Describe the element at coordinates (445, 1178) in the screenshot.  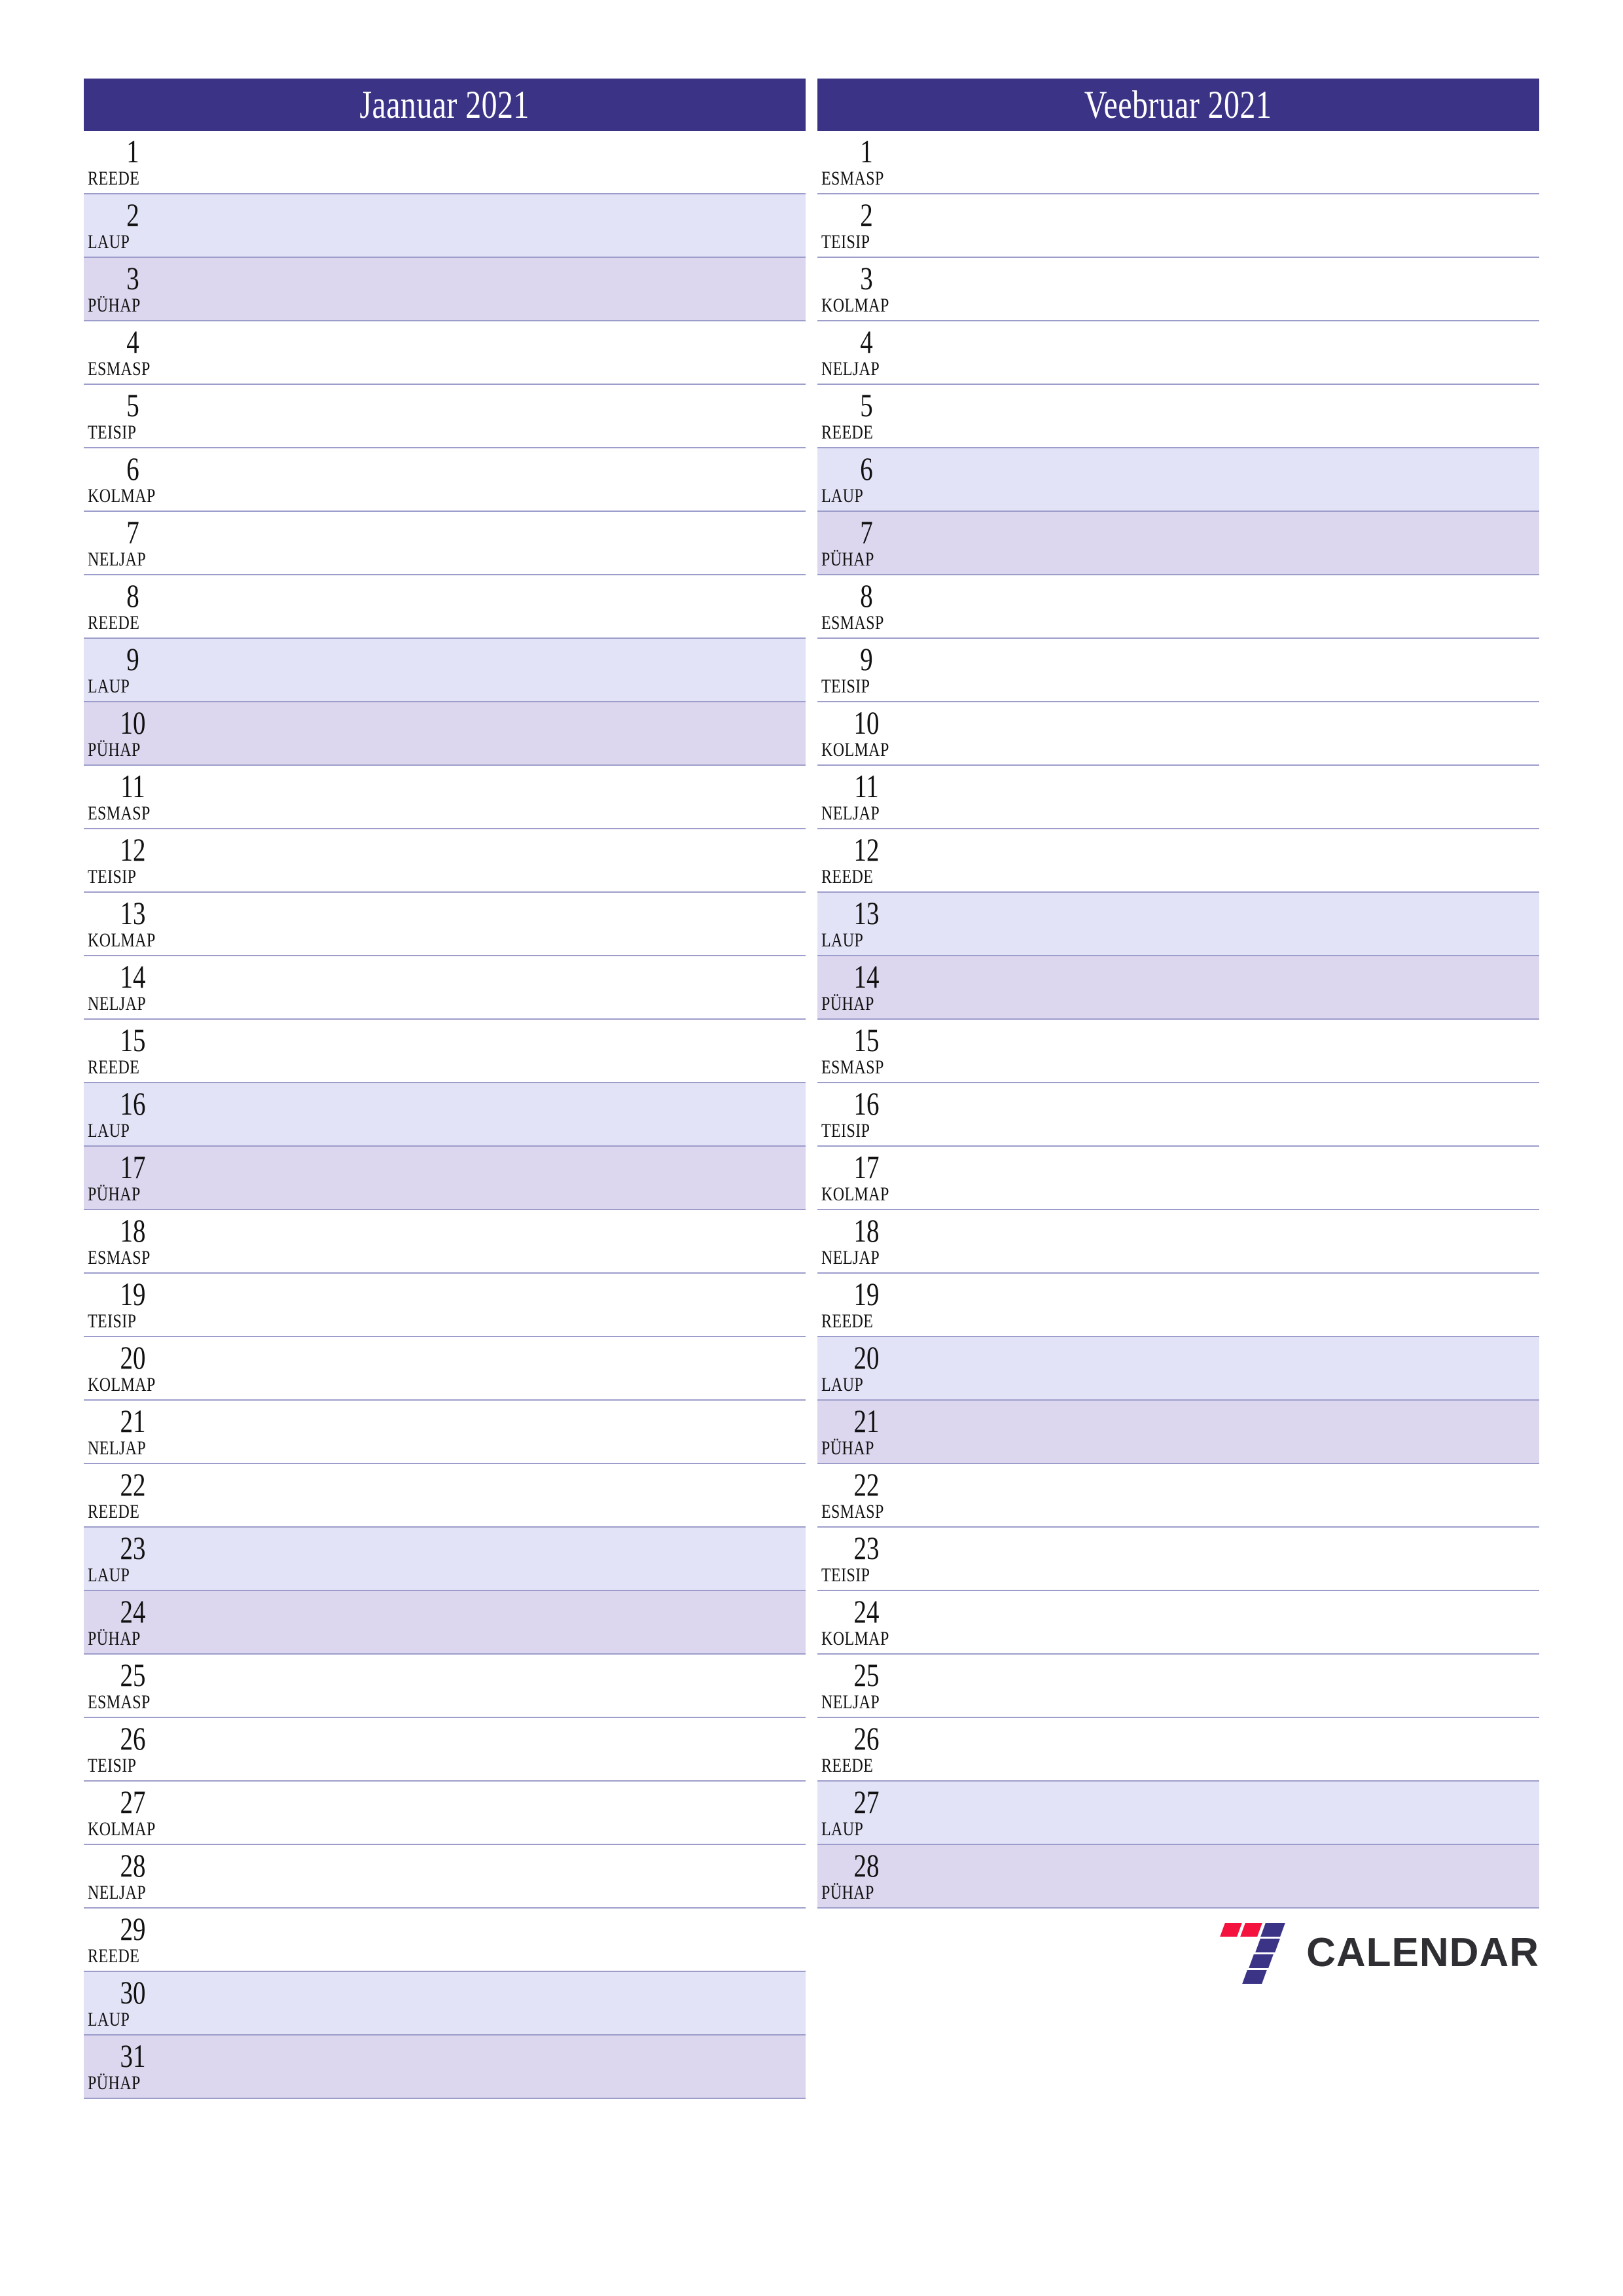
I see `day-row: 17 PÜHAP` at that location.